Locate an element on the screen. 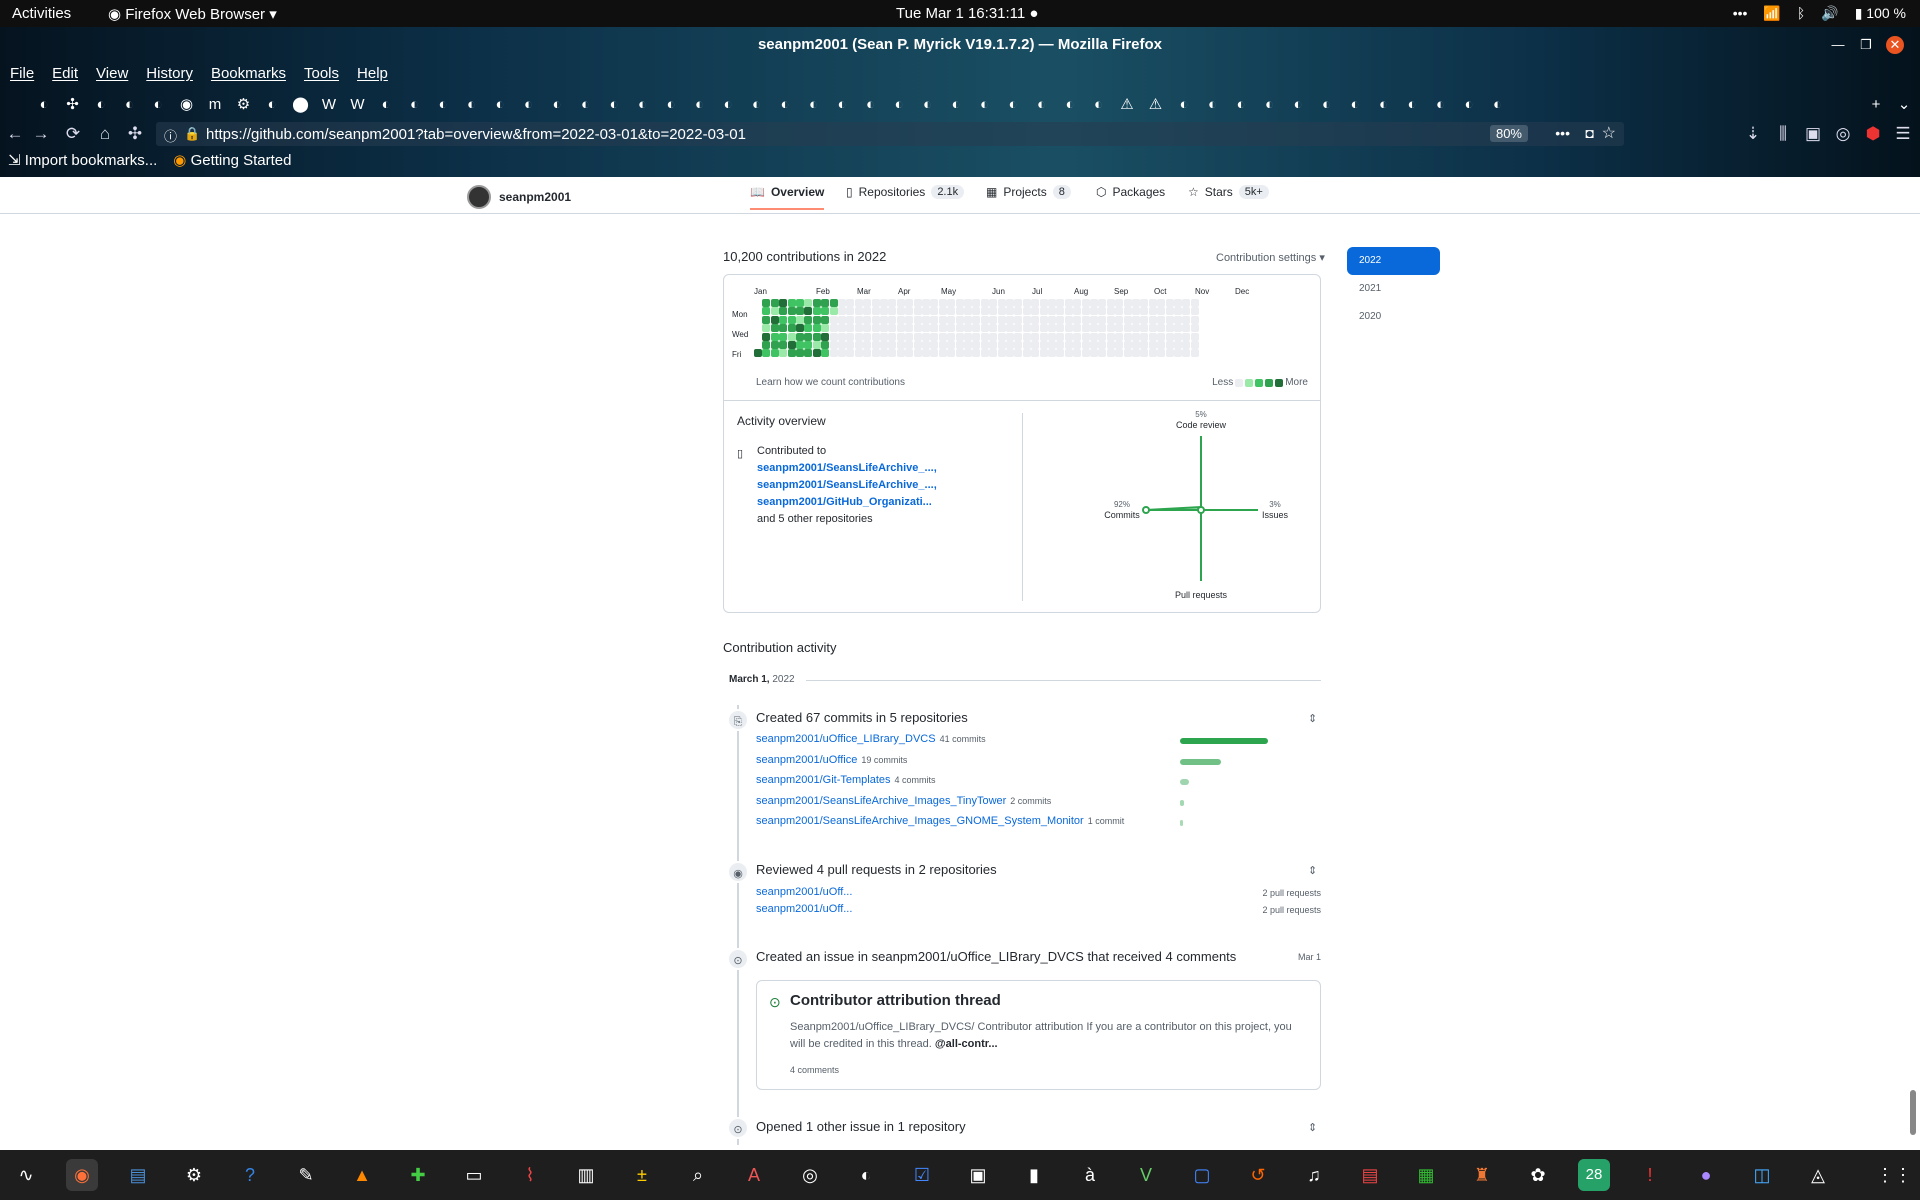  wikipedia-icon: W is located at coordinates (329, 105).